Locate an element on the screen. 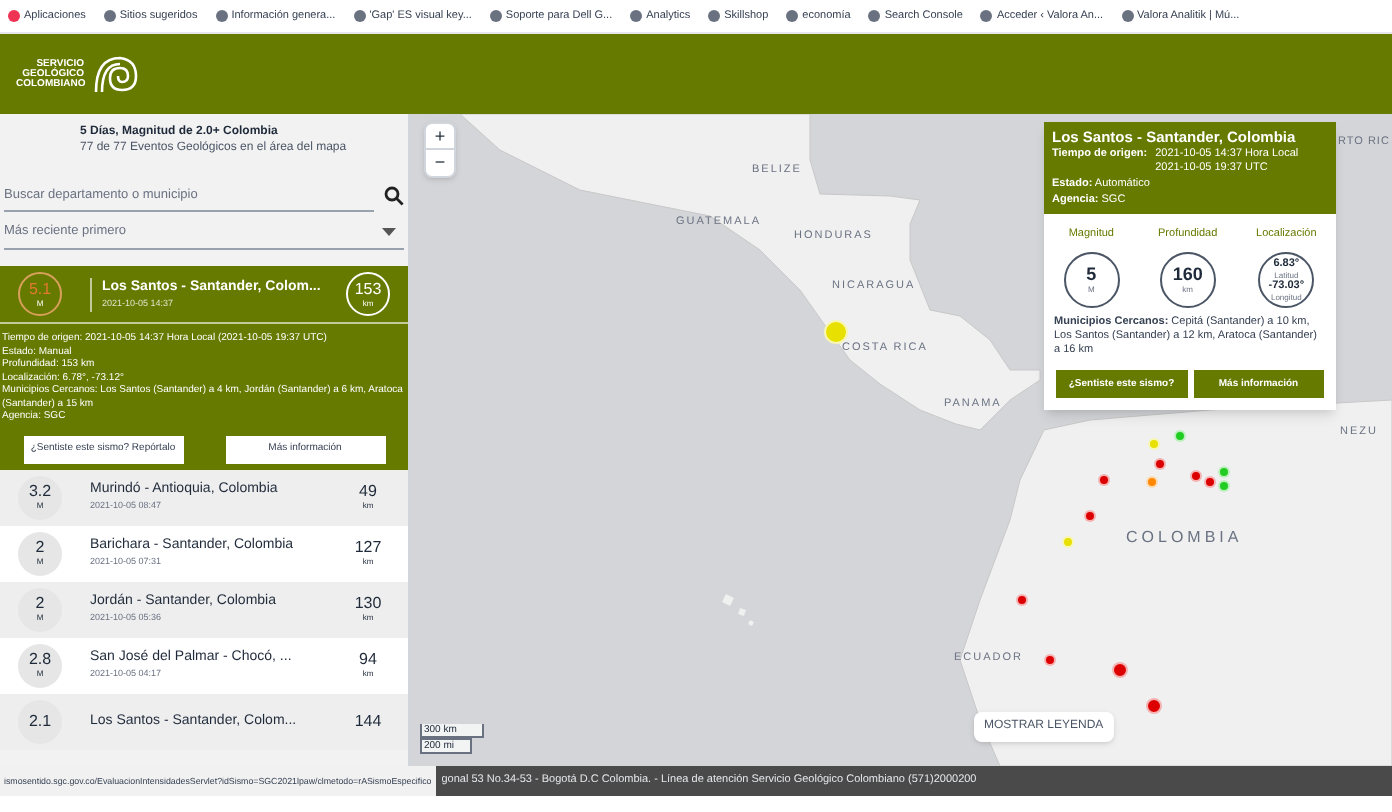 This screenshot has height=812, width=1392. map-label: COLOMBIA is located at coordinates (1184, 538).